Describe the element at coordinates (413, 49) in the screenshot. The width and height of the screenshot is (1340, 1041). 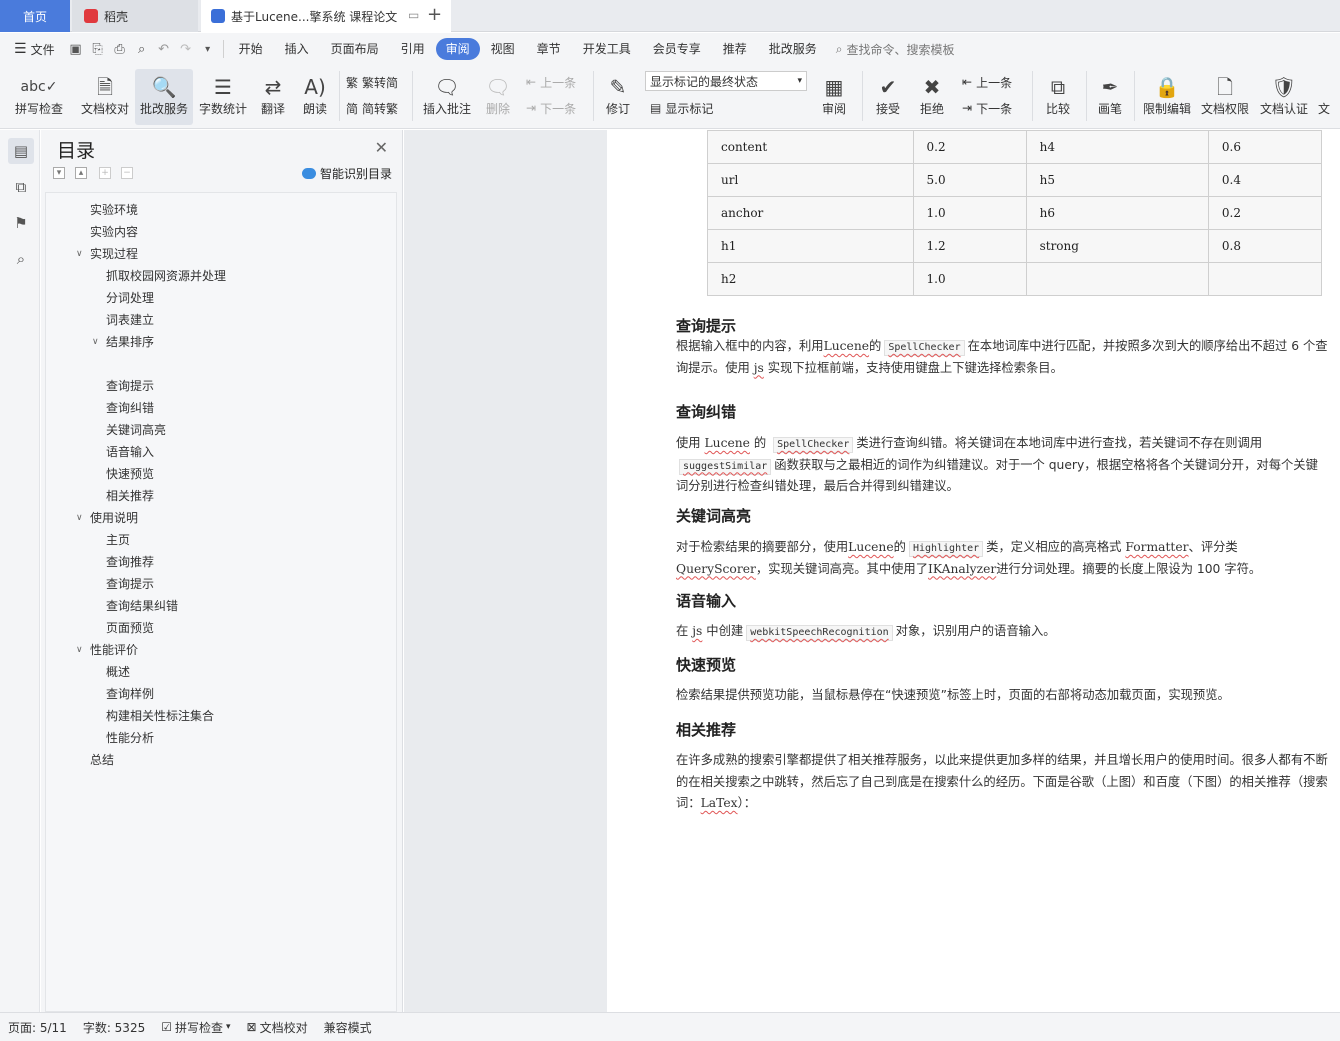
I see `menu-reference: 引用` at that location.